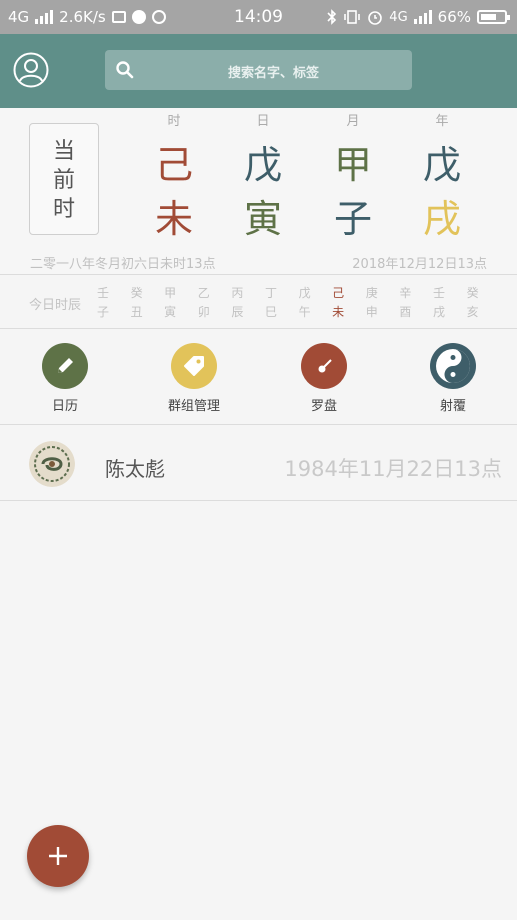 The image size is (517, 920). I want to click on pillar-stem: 己, so click(173, 165).